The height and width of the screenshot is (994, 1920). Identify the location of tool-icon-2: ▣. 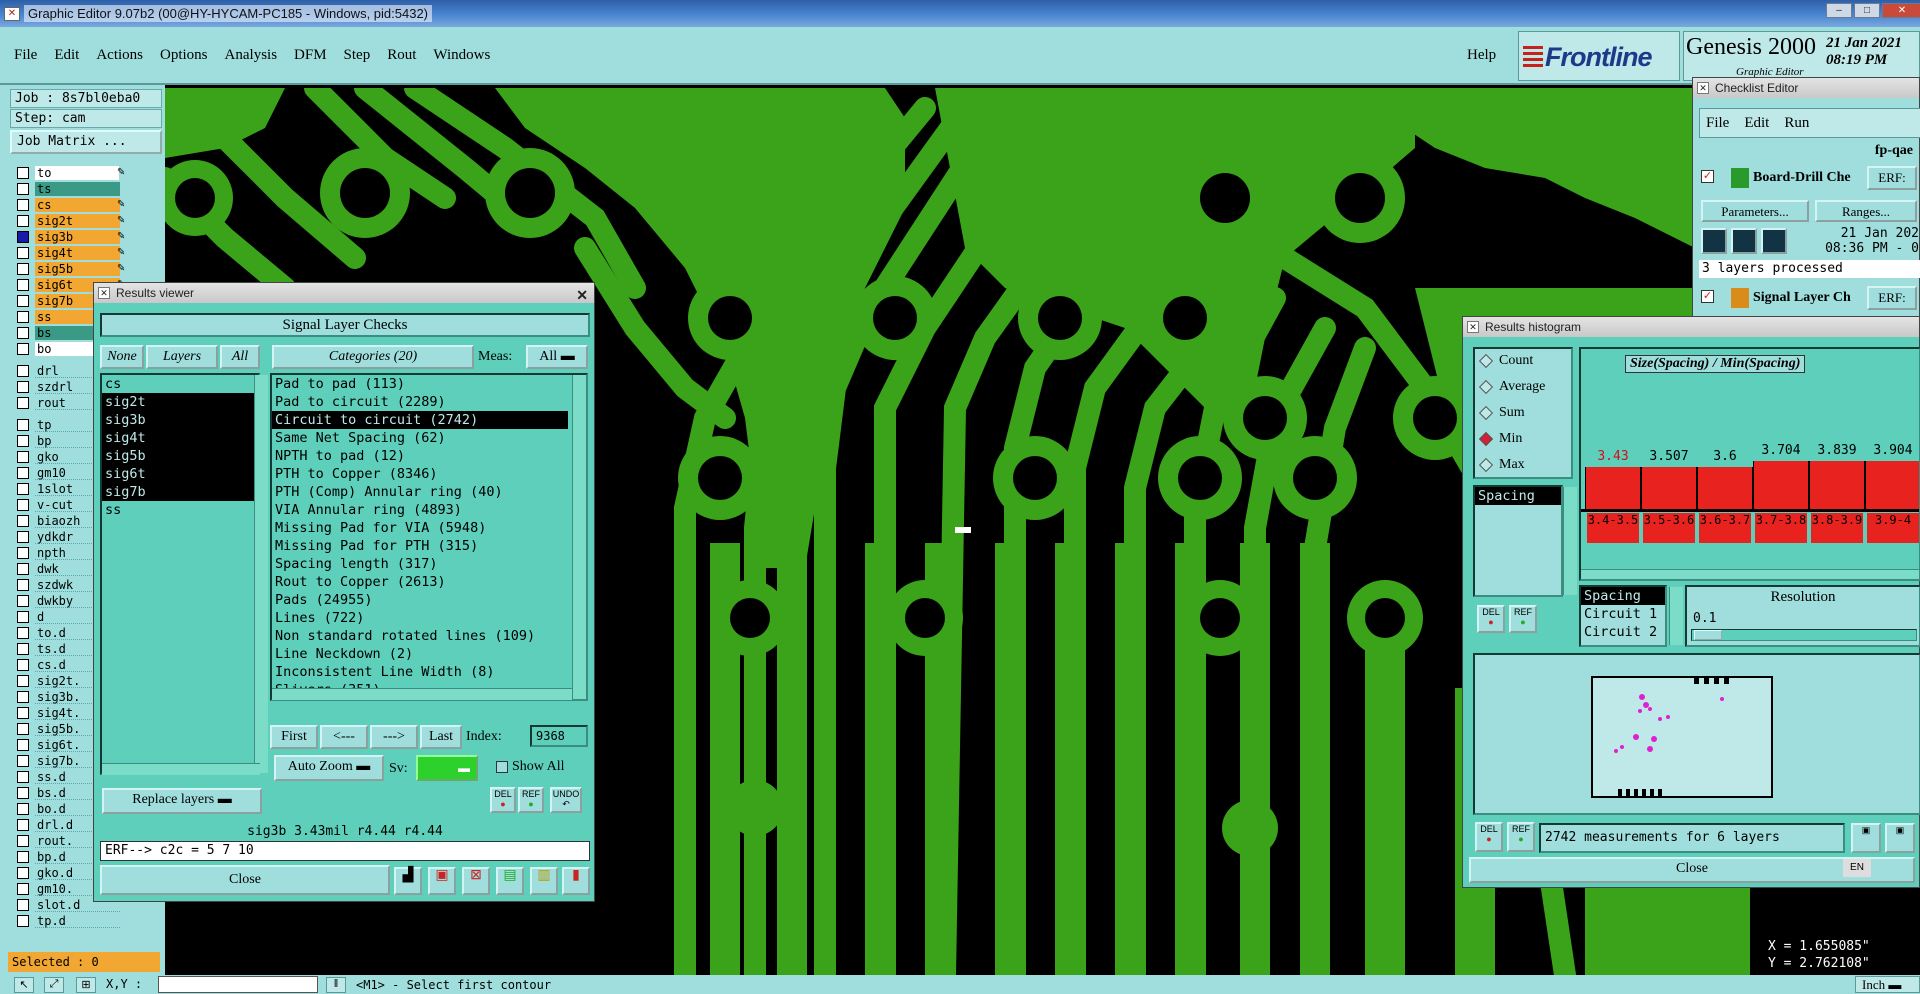
(442, 881).